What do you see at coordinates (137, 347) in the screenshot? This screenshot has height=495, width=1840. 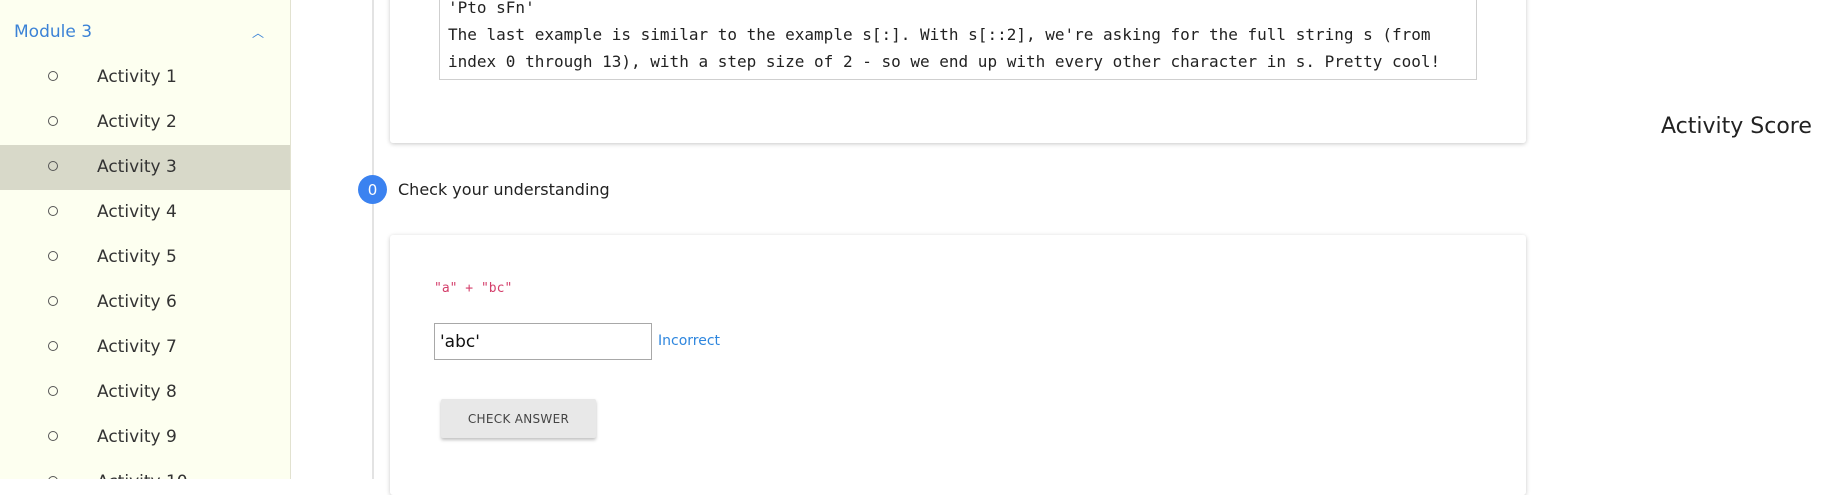 I see `sidebar-item-label: Activity 7` at bounding box center [137, 347].